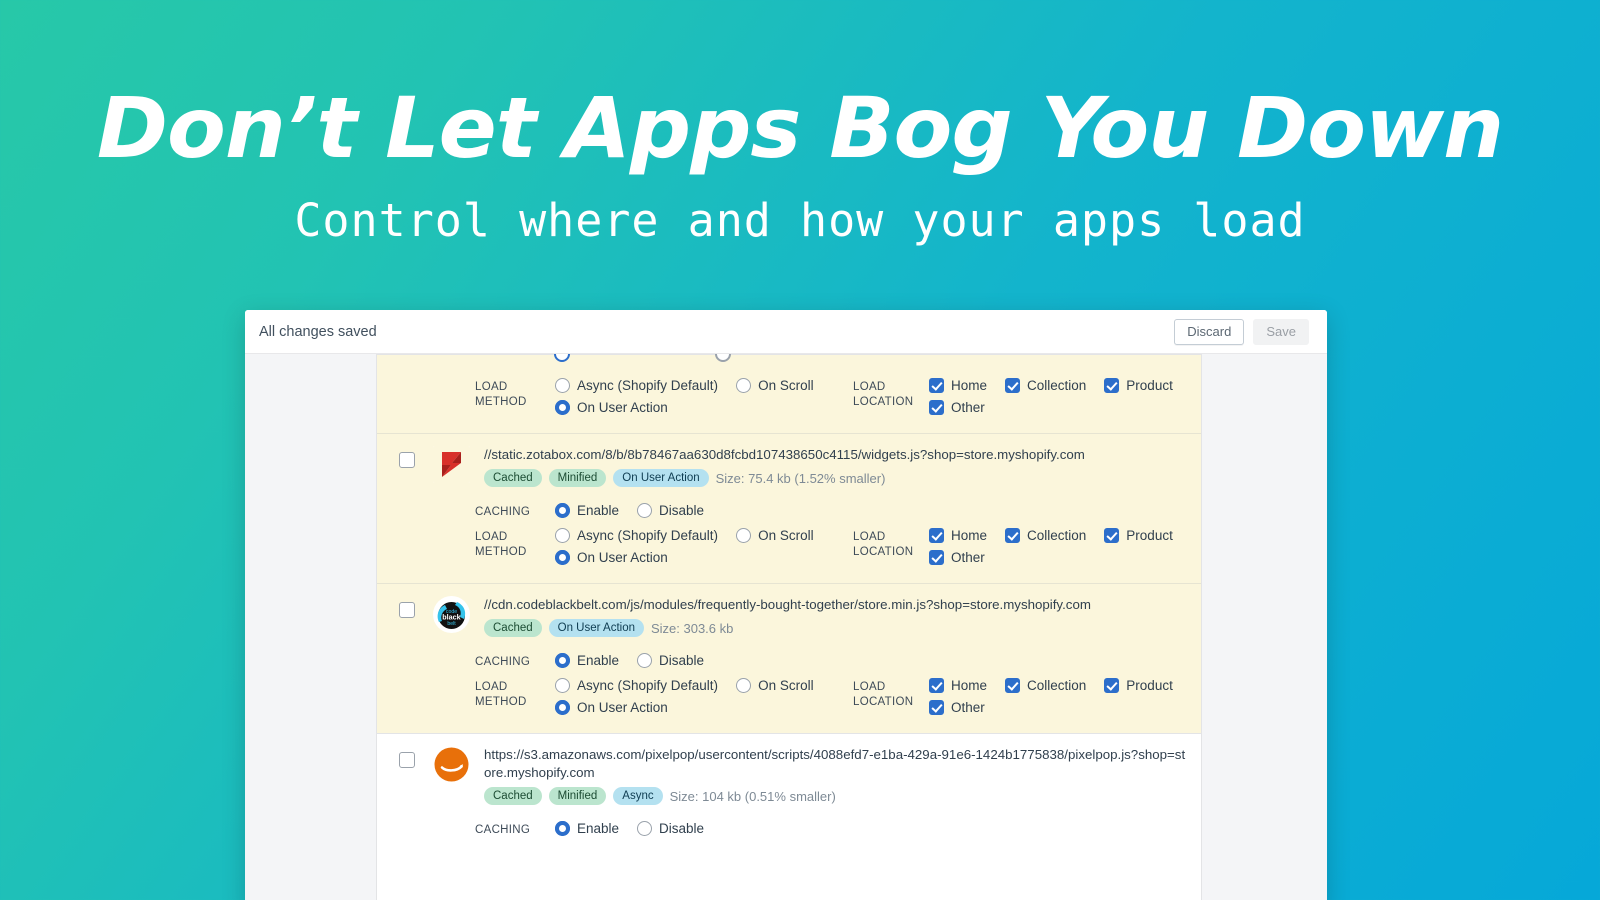 The height and width of the screenshot is (900, 1600). I want to click on radio-label: On Scroll, so click(786, 535).